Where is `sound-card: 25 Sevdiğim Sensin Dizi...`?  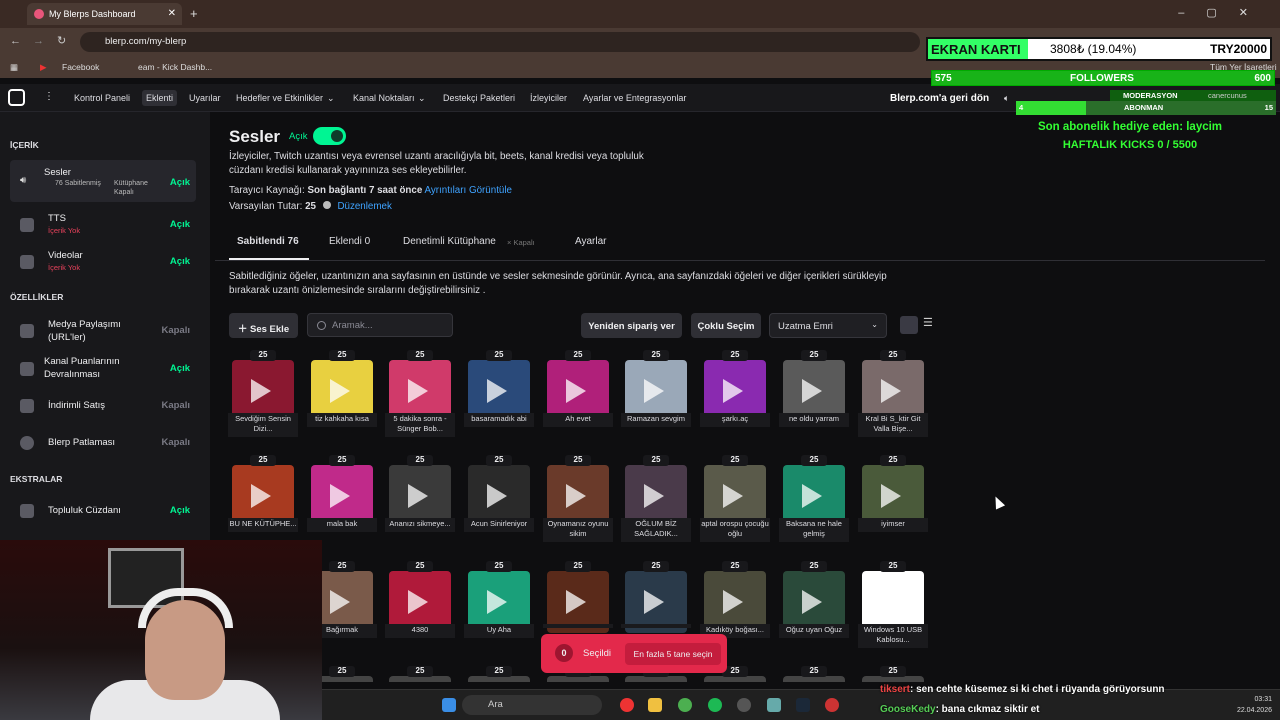
sound-card: 25 Sevdiğim Sensin Dizi... is located at coordinates (263, 394).